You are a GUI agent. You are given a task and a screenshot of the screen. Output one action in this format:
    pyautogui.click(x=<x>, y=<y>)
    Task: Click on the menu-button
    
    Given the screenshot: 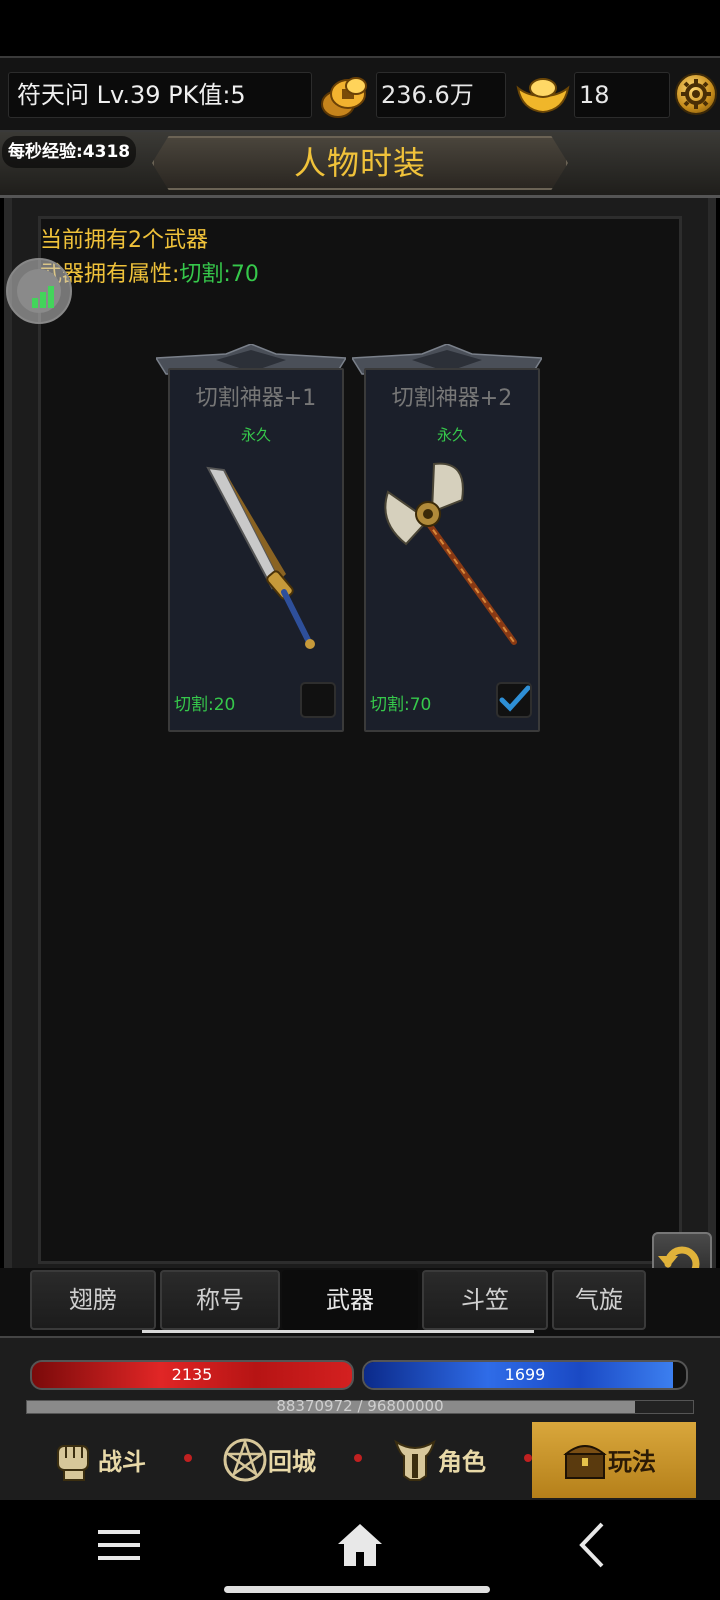 What is the action you would take?
    pyautogui.click(x=120, y=1545)
    